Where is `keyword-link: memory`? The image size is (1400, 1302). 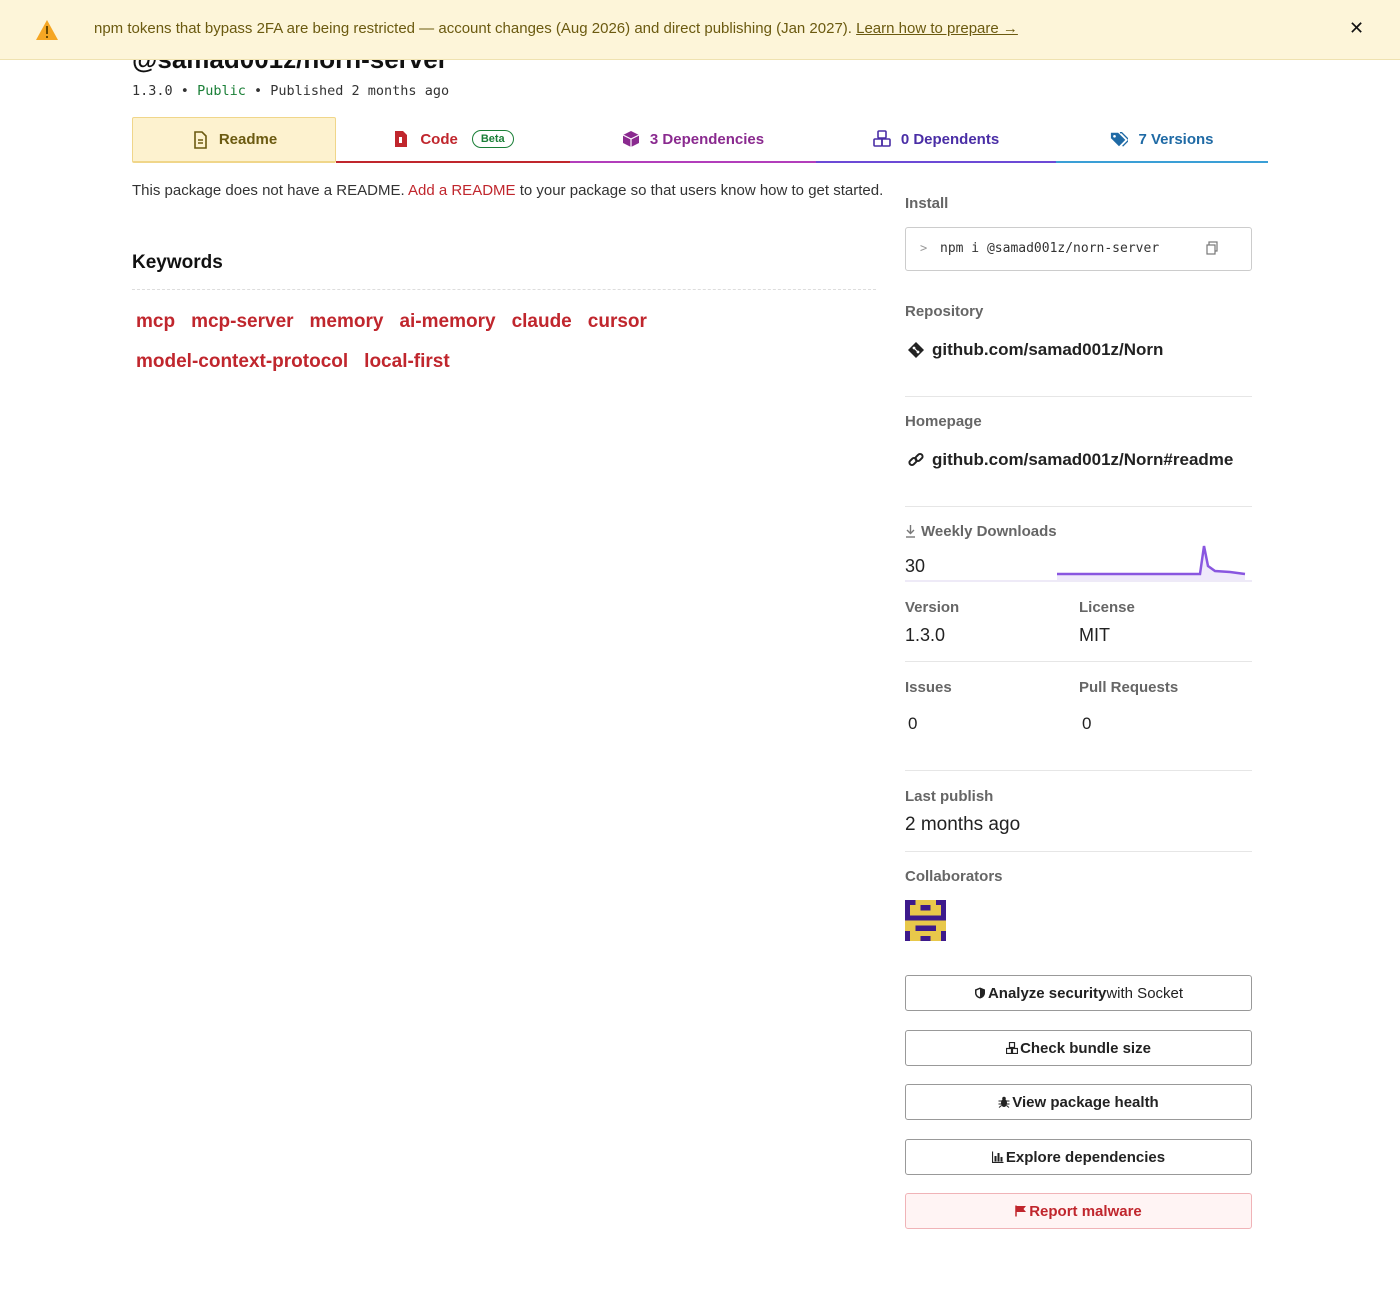
keyword-link: memory is located at coordinates (351, 322).